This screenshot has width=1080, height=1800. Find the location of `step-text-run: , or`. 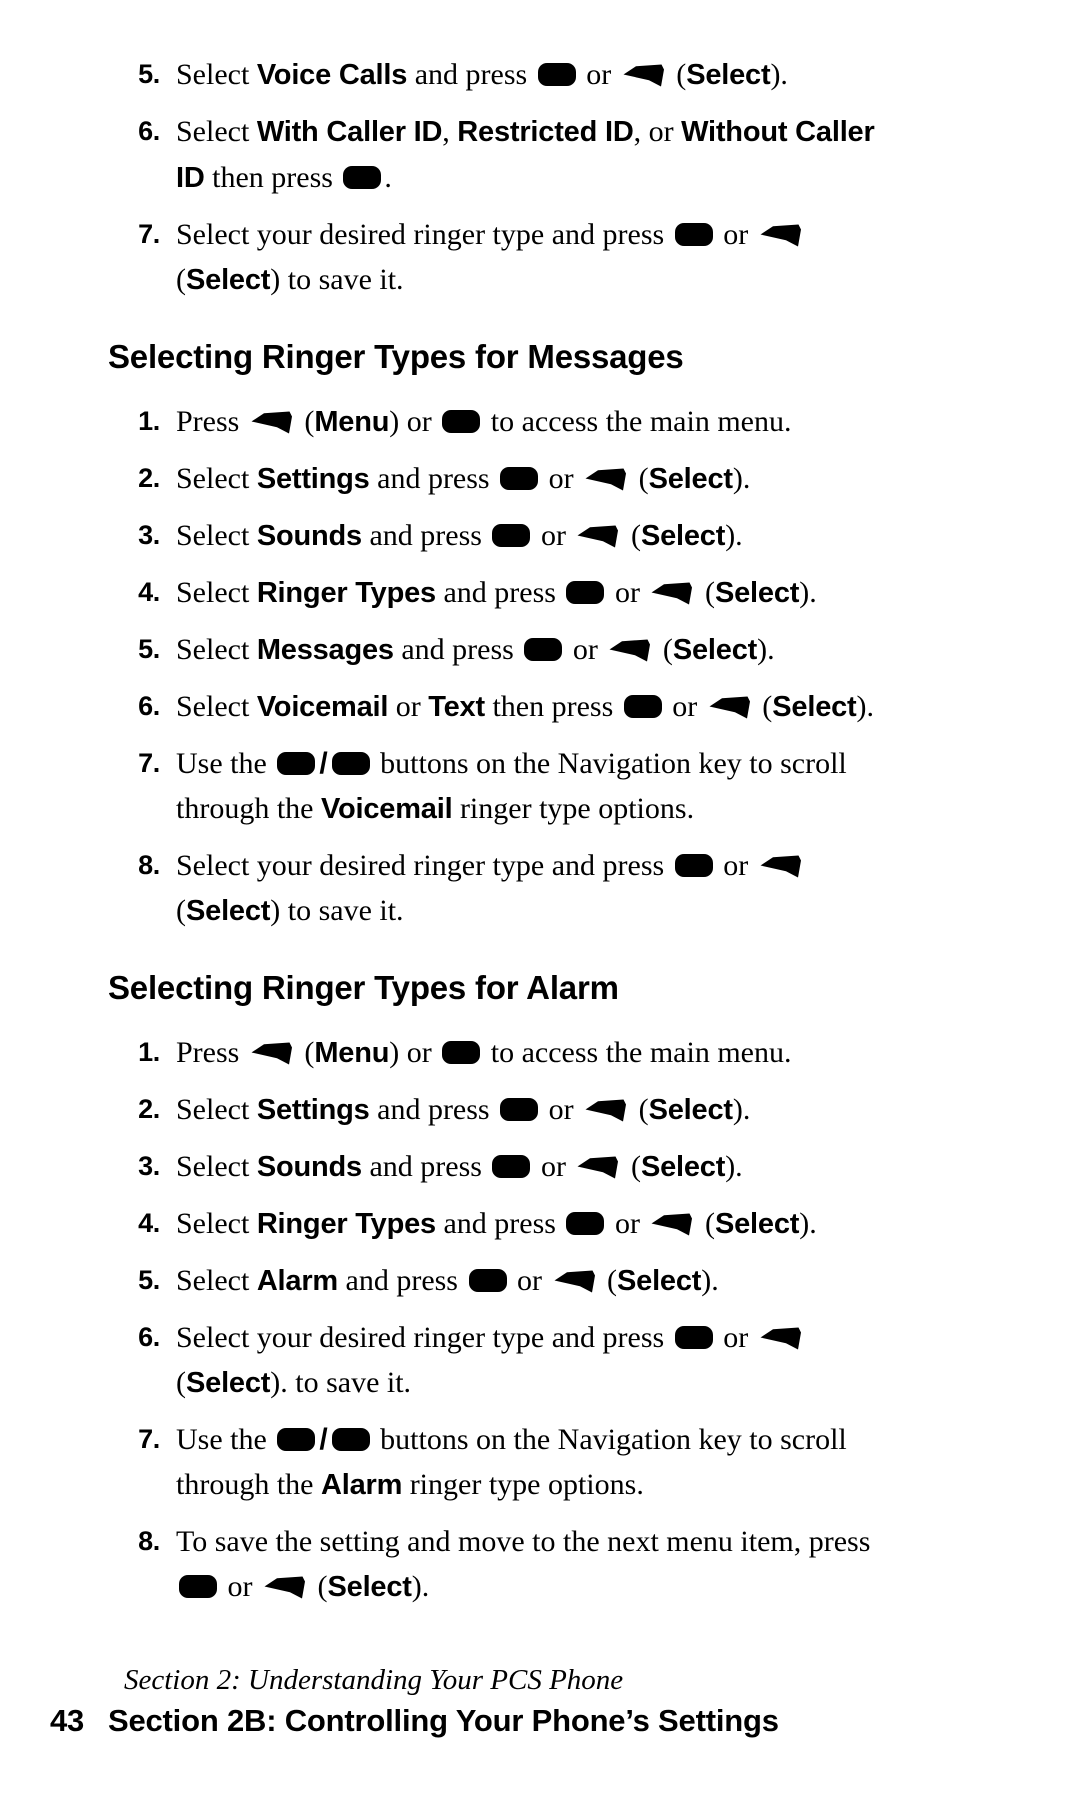

step-text-run: , or is located at coordinates (657, 131).